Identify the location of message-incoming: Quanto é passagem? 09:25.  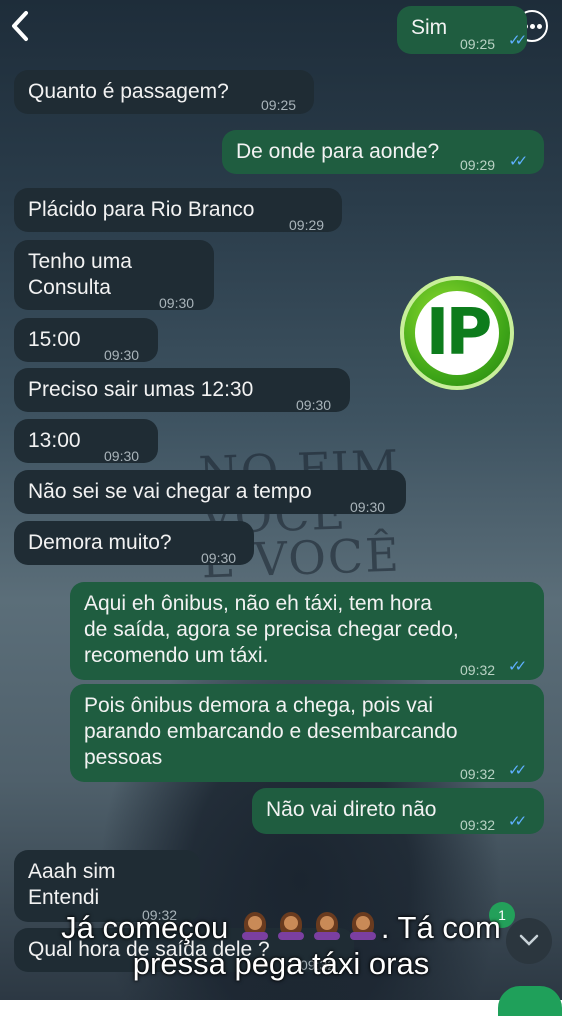
(164, 92).